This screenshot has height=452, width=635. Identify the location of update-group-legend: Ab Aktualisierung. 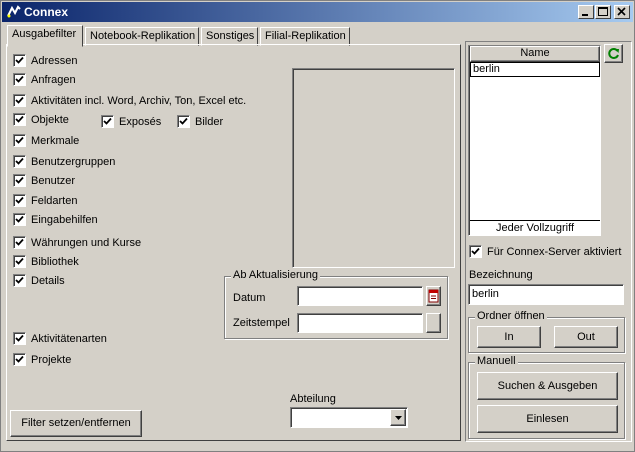
(275, 275).